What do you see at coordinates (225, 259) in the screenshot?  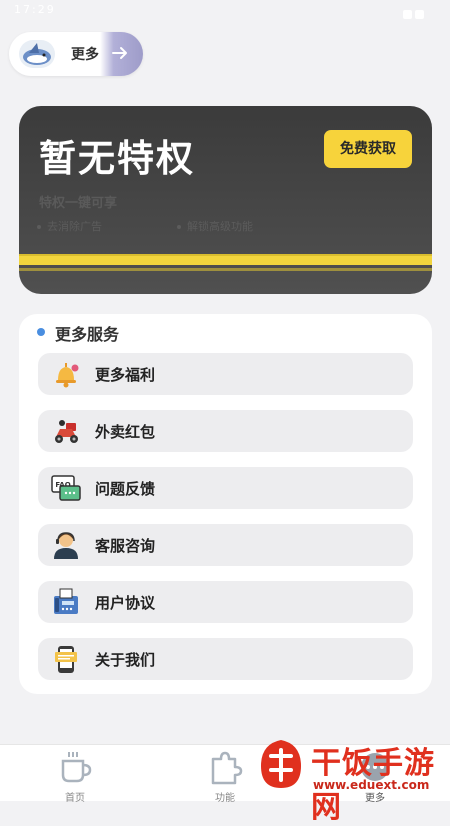 I see `card-stripe` at bounding box center [225, 259].